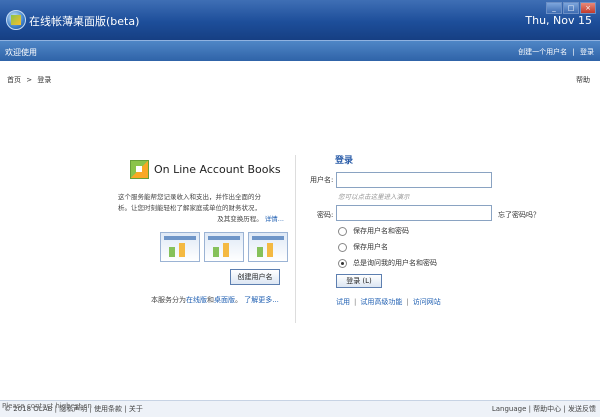 This screenshot has height=417, width=600. I want to click on login-link: 登录, so click(587, 52).